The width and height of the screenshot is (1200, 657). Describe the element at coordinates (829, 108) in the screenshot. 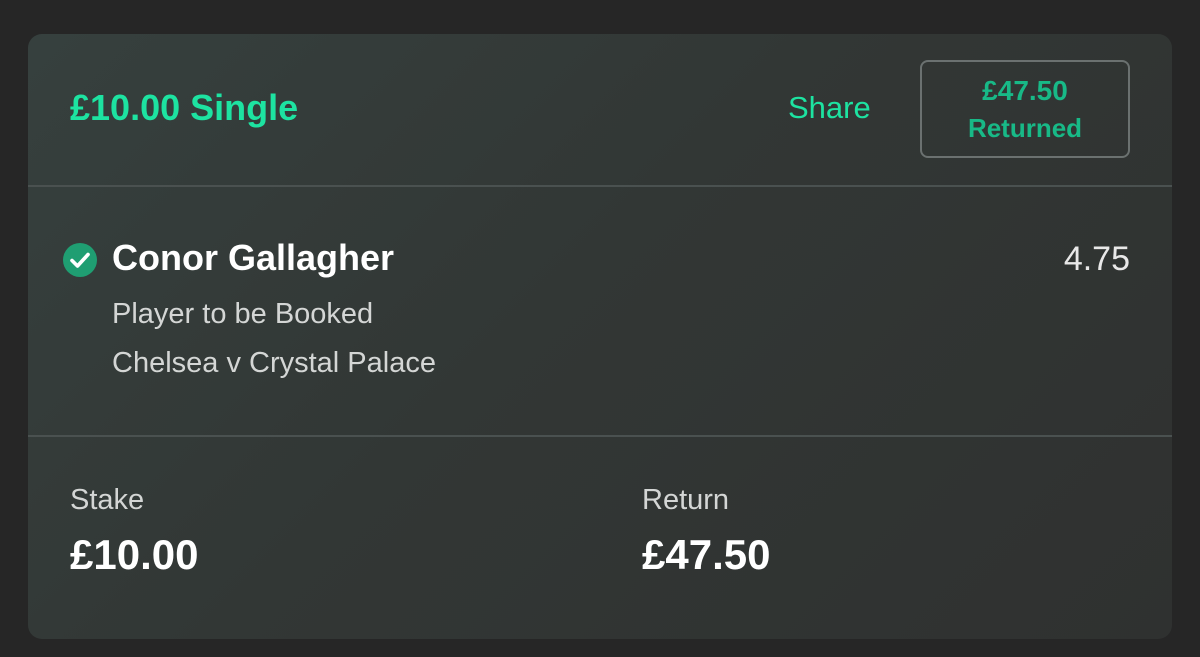

I see `share-button: Share` at that location.